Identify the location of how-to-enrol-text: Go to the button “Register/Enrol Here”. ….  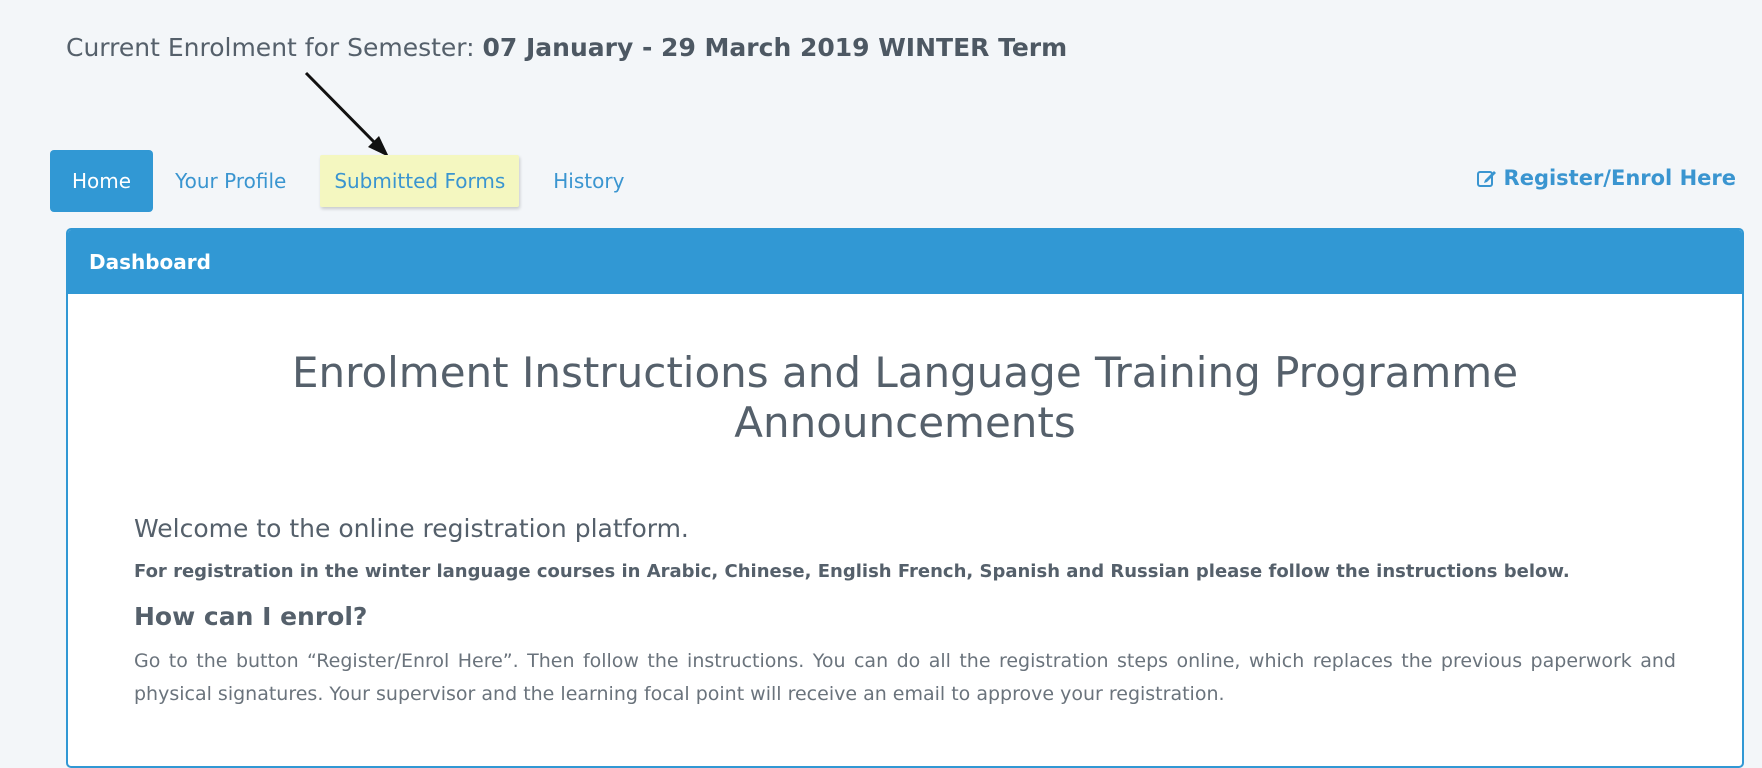
(905, 677).